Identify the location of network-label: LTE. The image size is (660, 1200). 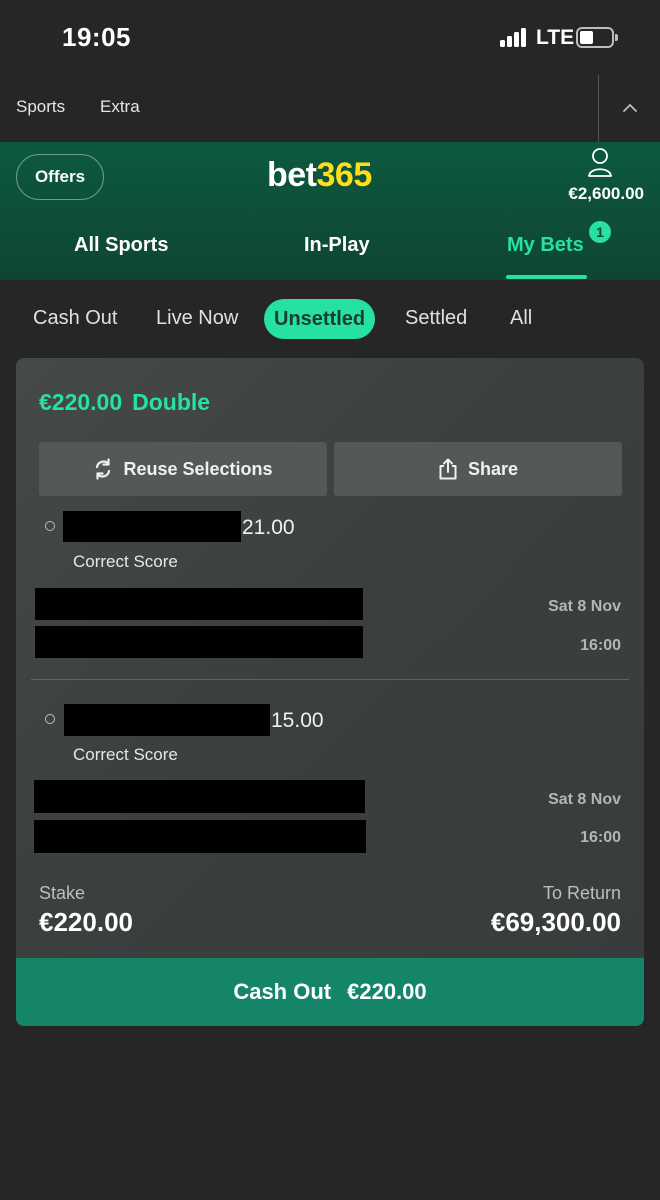
(555, 37).